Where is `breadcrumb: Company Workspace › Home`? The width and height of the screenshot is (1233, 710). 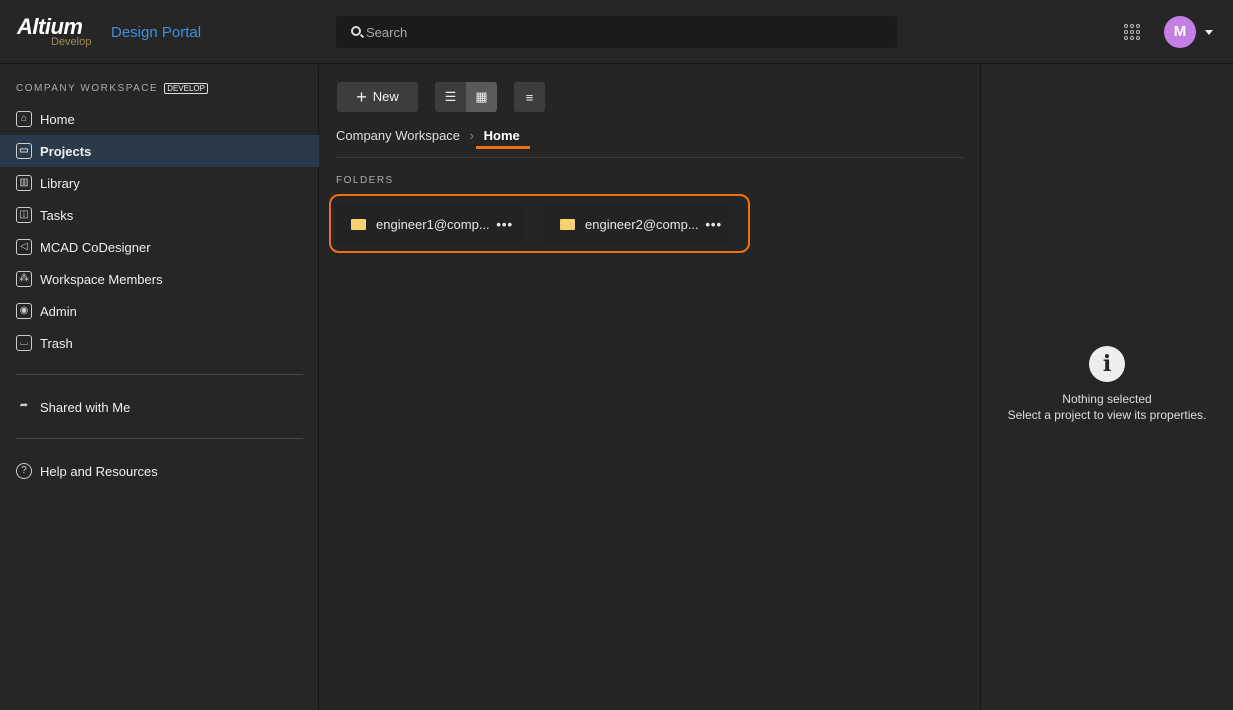
breadcrumb: Company Workspace › Home is located at coordinates (428, 135).